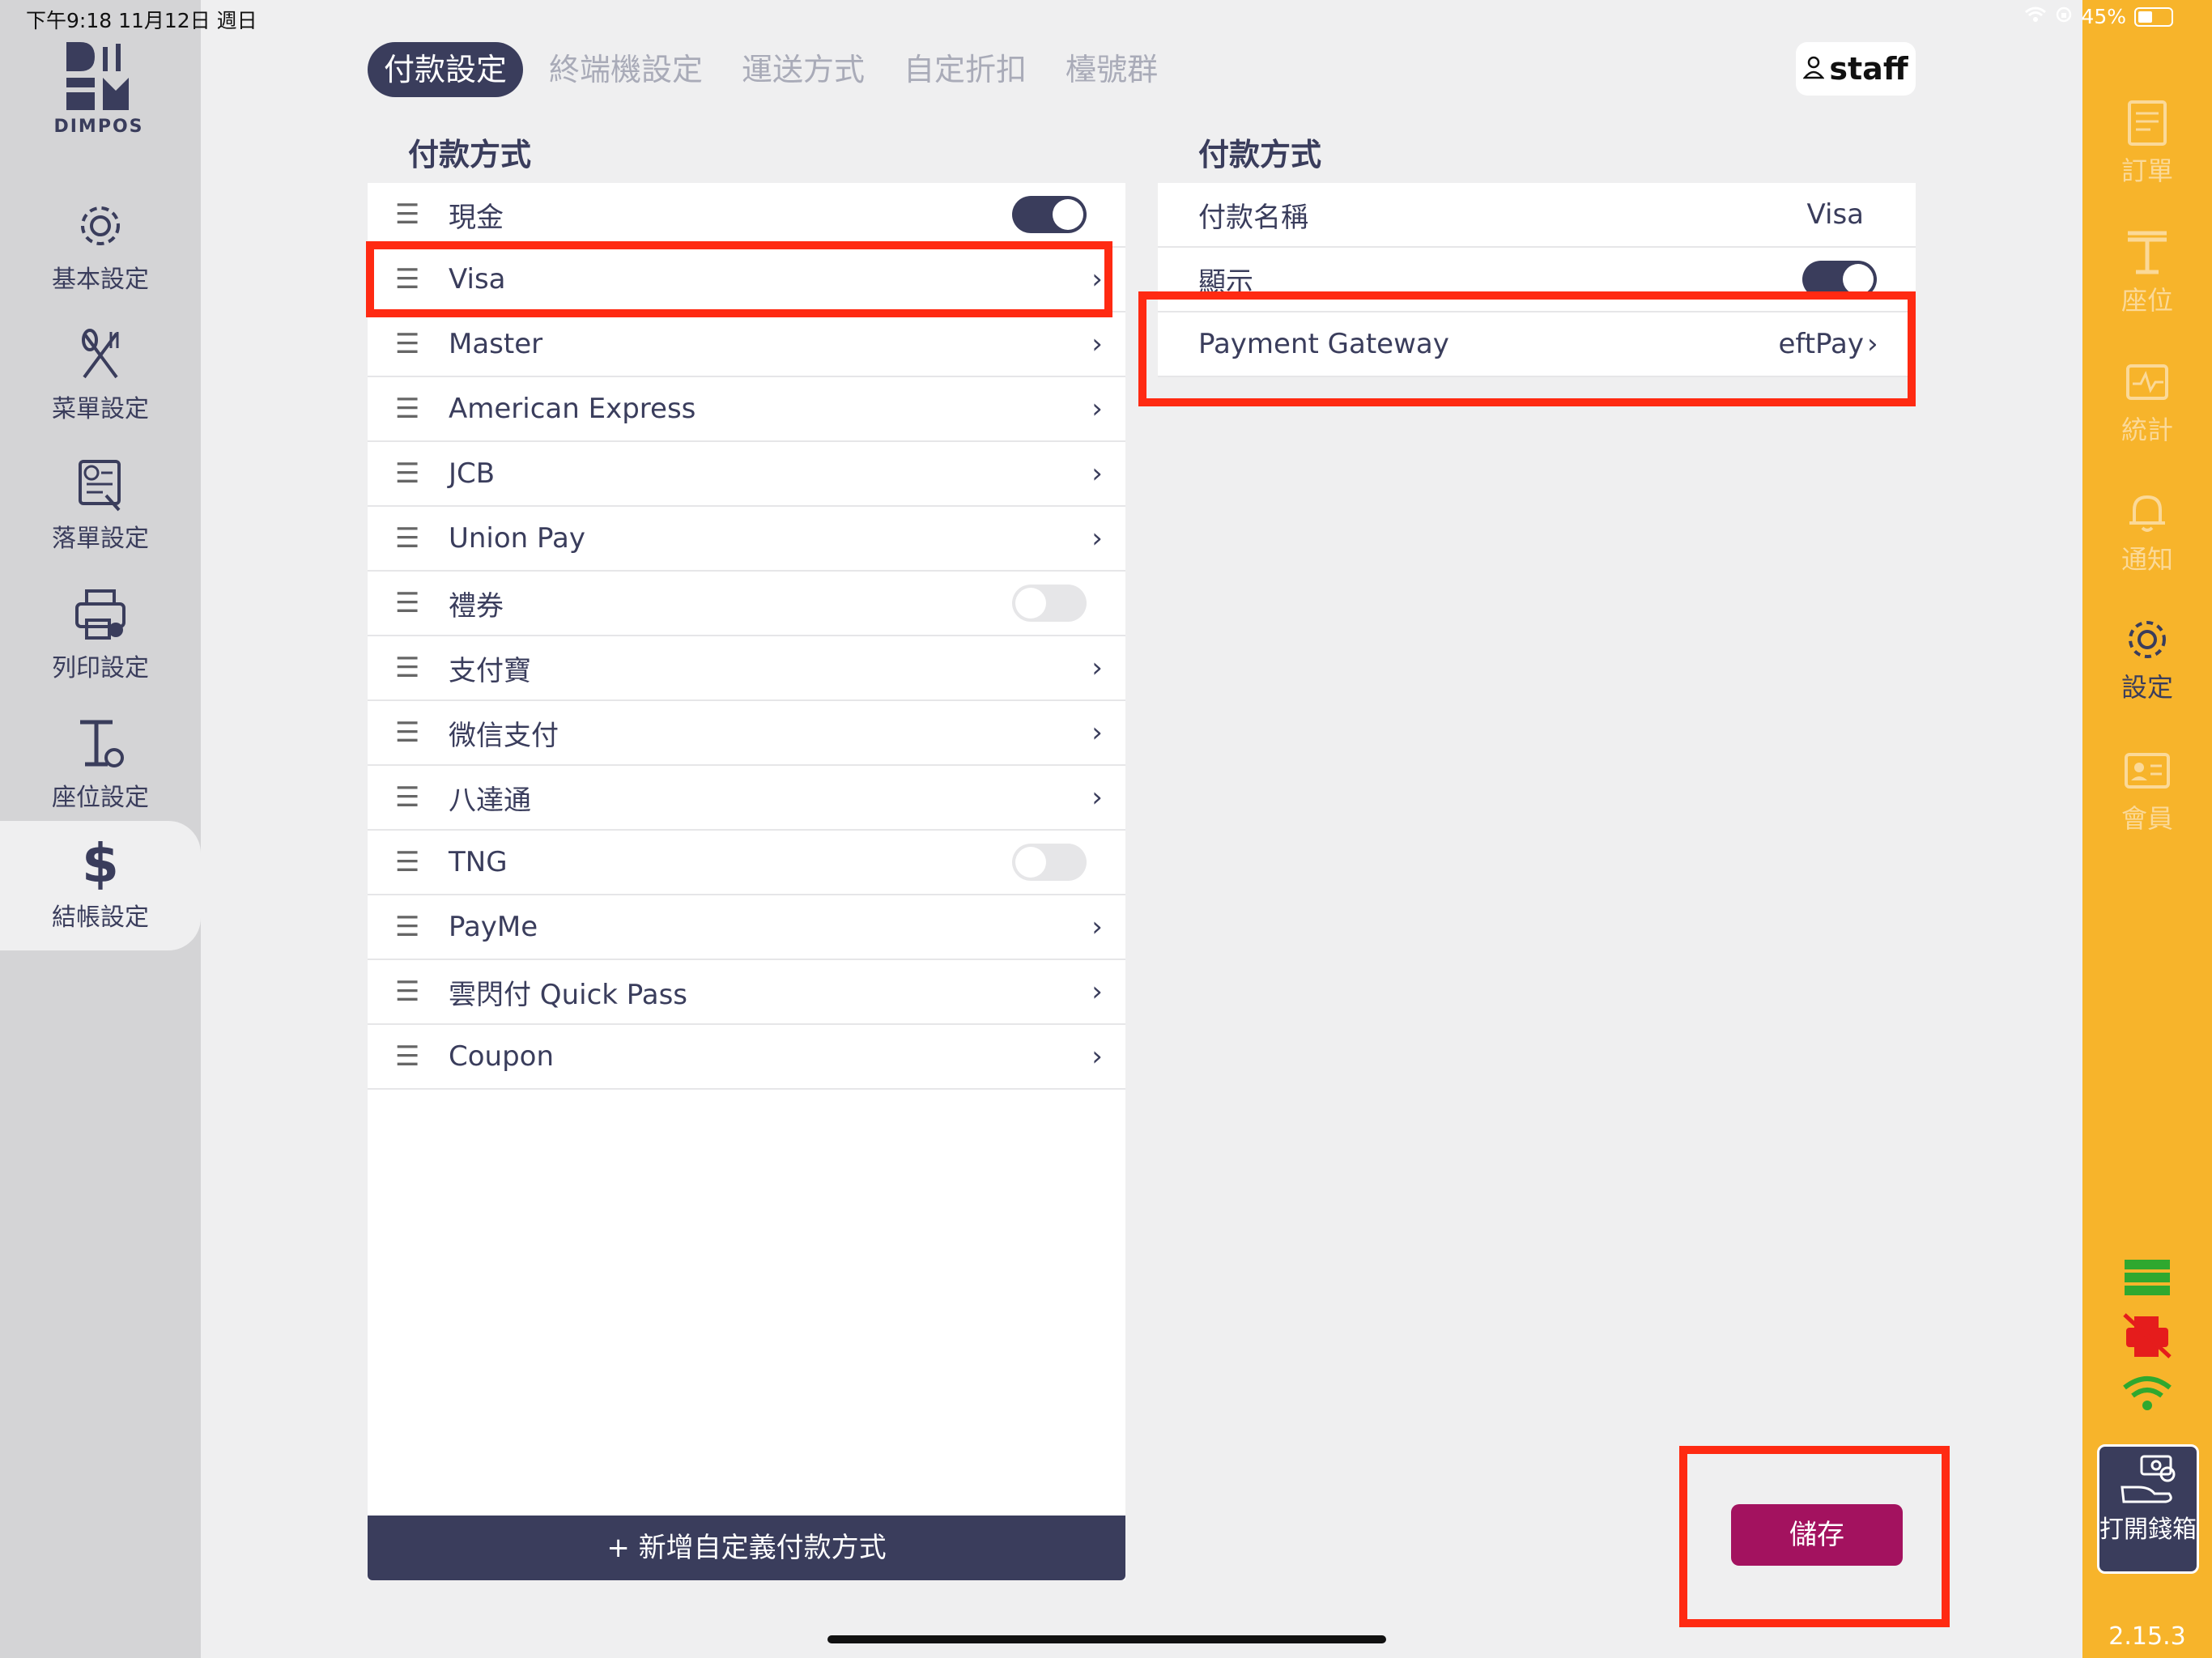 The image size is (2212, 1658). Describe the element at coordinates (2147, 170) in the screenshot. I see `right-nav-label: 訂單` at that location.